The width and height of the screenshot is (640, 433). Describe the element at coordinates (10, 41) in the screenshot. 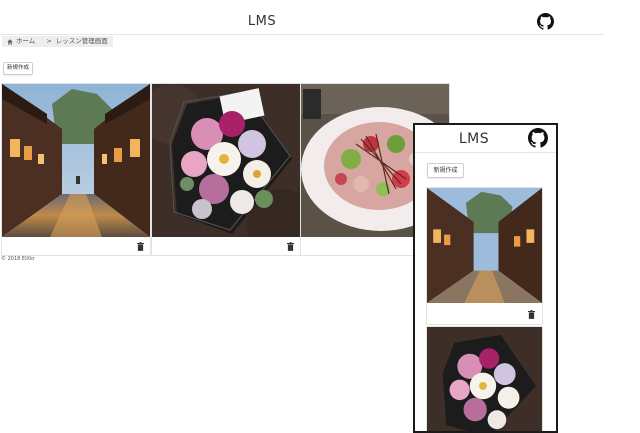

I see `home-icon` at that location.